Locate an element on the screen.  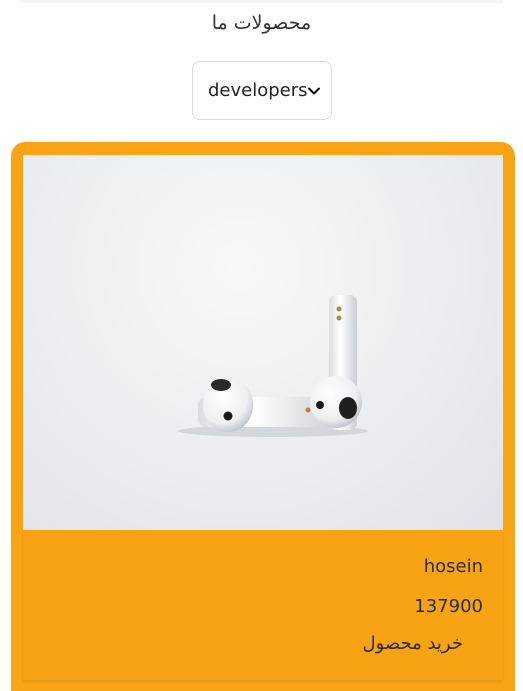
chevron-down-icon is located at coordinates (314, 91).